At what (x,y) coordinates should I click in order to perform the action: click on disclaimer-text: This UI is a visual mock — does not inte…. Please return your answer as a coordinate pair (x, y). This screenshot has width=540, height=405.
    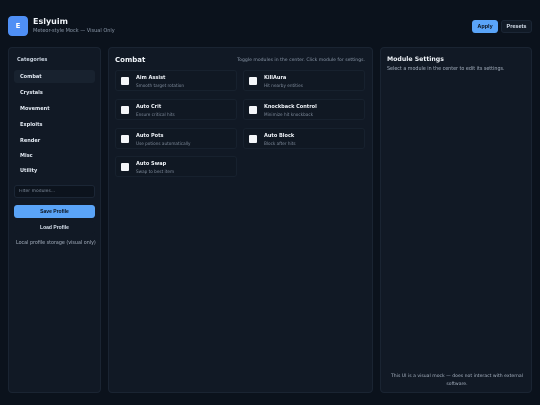
    Looking at the image, I should click on (457, 380).